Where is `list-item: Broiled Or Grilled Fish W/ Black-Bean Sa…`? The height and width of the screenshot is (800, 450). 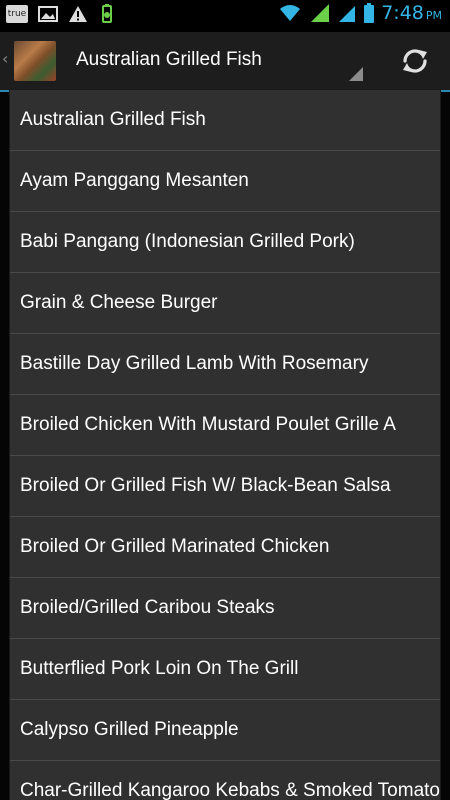
list-item: Broiled Or Grilled Fish W/ Black-Bean Sa… is located at coordinates (225, 486).